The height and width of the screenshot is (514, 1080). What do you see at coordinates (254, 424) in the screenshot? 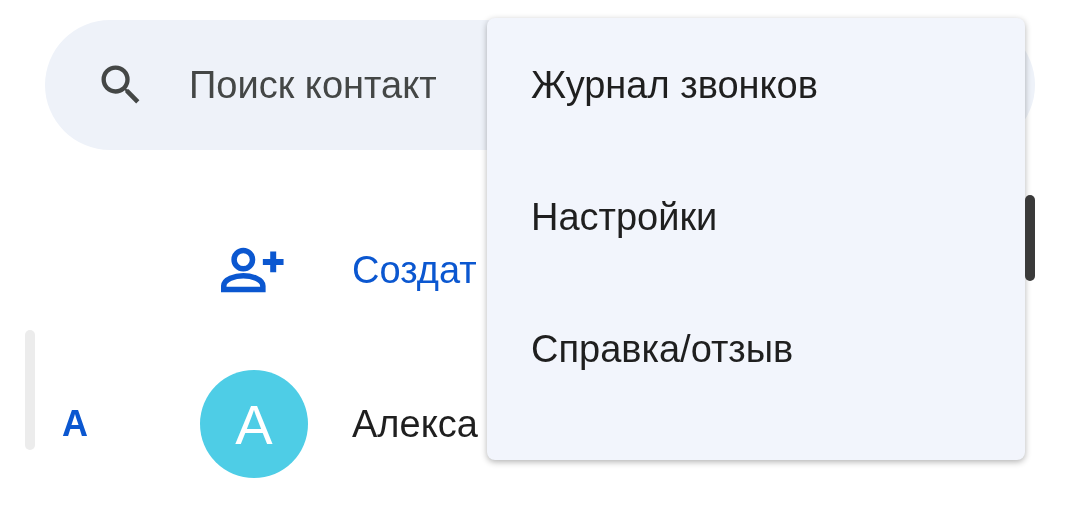
I see `contact-avatar: А` at bounding box center [254, 424].